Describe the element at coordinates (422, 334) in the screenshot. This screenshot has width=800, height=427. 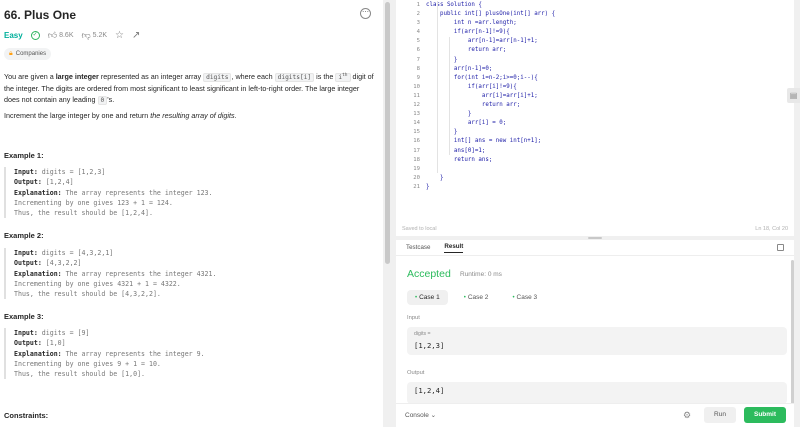
I see `input-variable: digits =` at that location.